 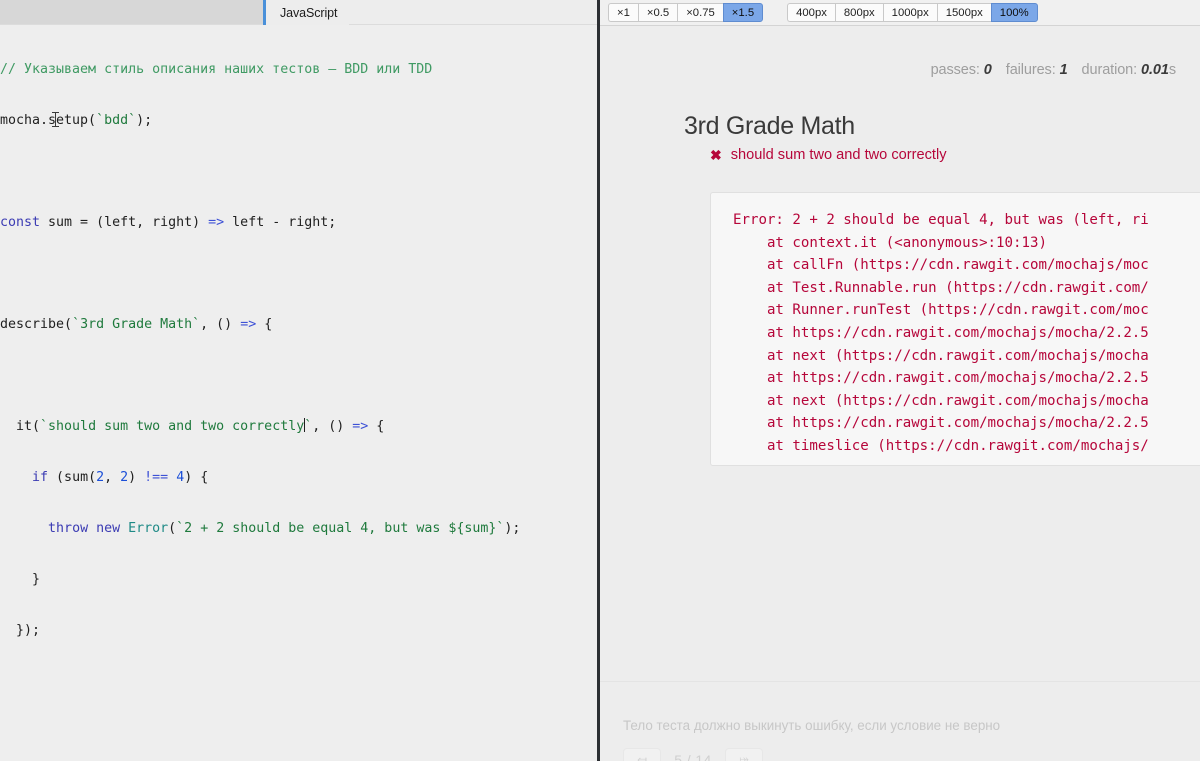 I want to click on passes-label: passes:, so click(x=955, y=70).